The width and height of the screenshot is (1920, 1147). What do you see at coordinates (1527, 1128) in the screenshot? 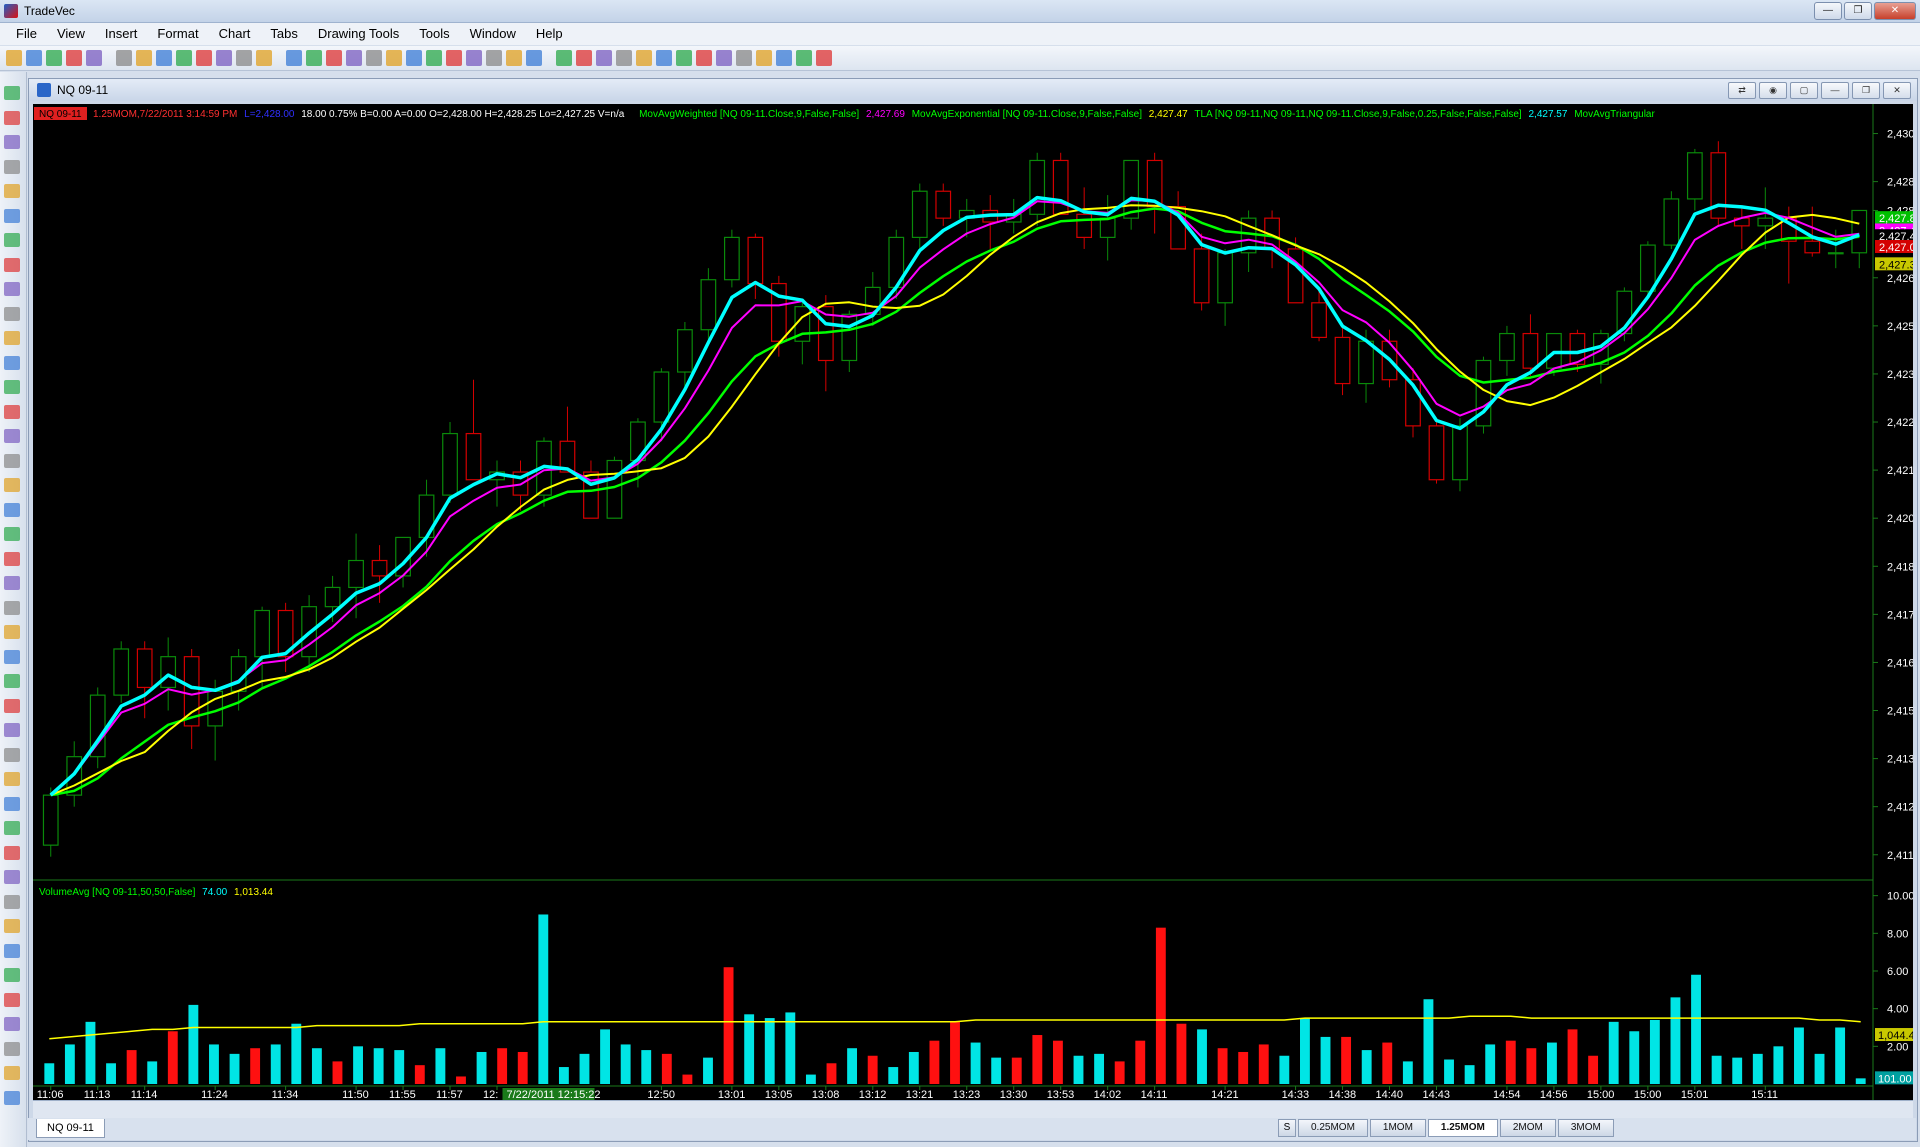
I see `tab-period-2mom: 2MOM` at bounding box center [1527, 1128].